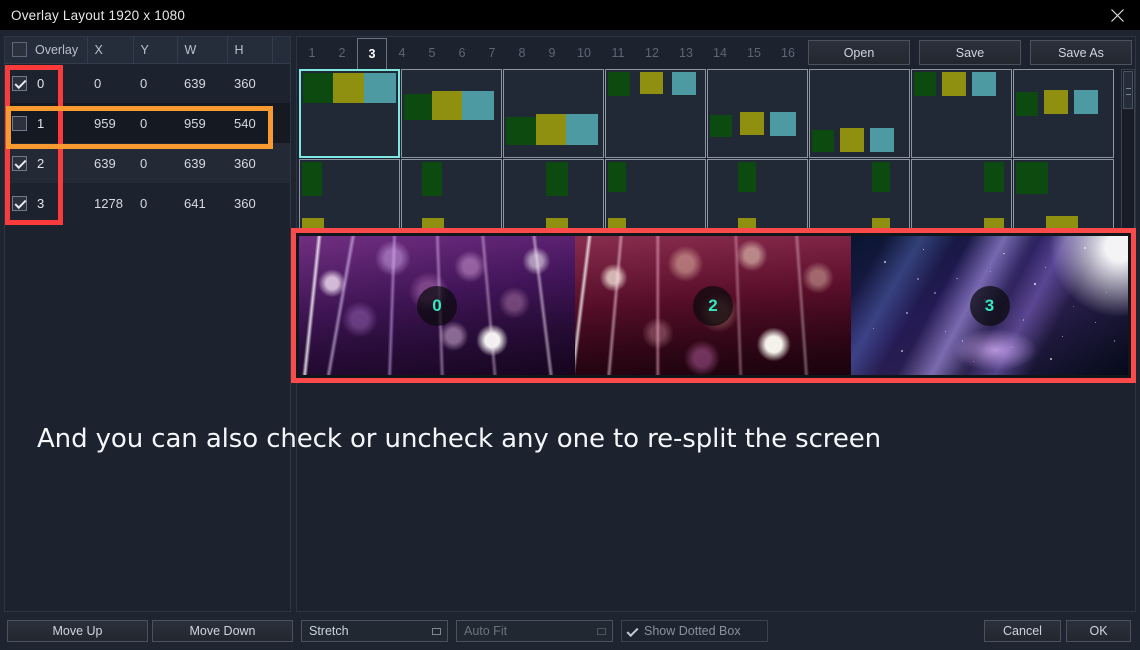  I want to click on cell-x: 959, so click(110, 123).